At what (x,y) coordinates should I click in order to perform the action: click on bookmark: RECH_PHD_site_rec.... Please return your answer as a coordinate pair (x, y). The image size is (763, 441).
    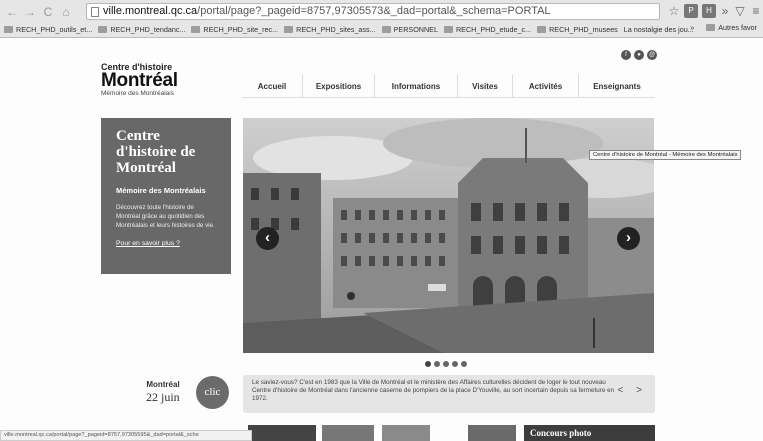
    Looking at the image, I should click on (234, 29).